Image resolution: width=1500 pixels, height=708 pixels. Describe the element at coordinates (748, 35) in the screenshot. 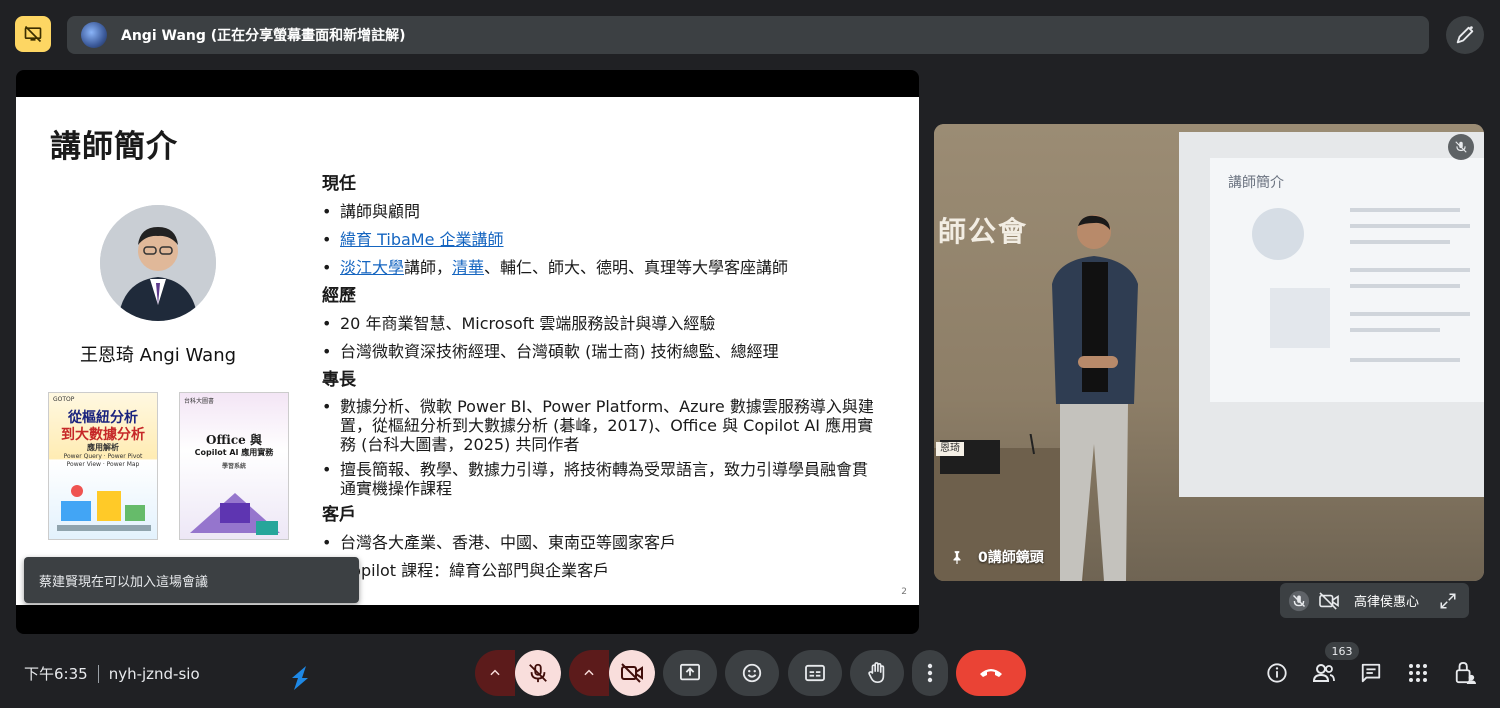

I see `sharing-banner: Angi Wang (正在分享螢幕畫面和新增註解)` at that location.